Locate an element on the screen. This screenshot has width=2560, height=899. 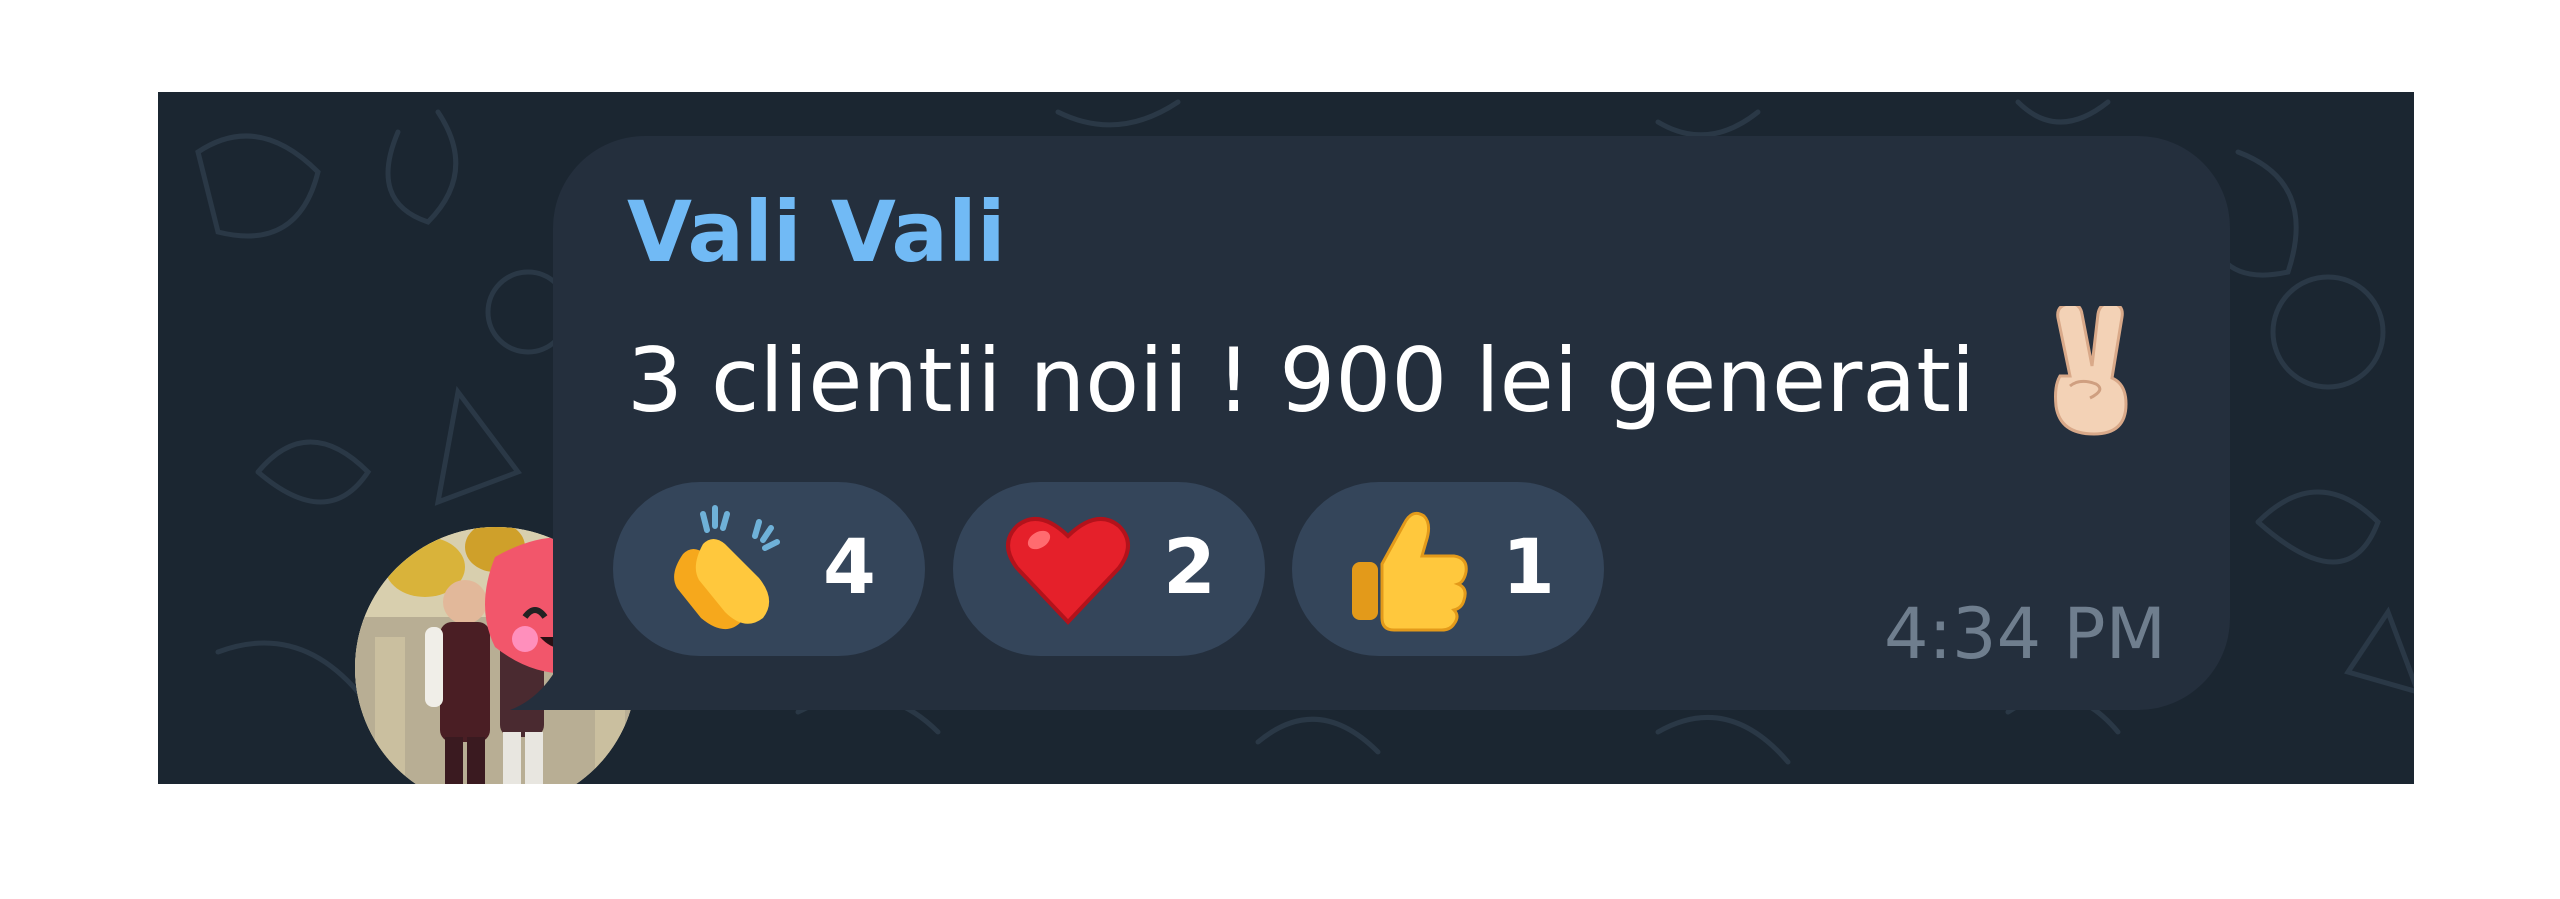
message-timestamp: 4:34 PM is located at coordinates (2024, 634).